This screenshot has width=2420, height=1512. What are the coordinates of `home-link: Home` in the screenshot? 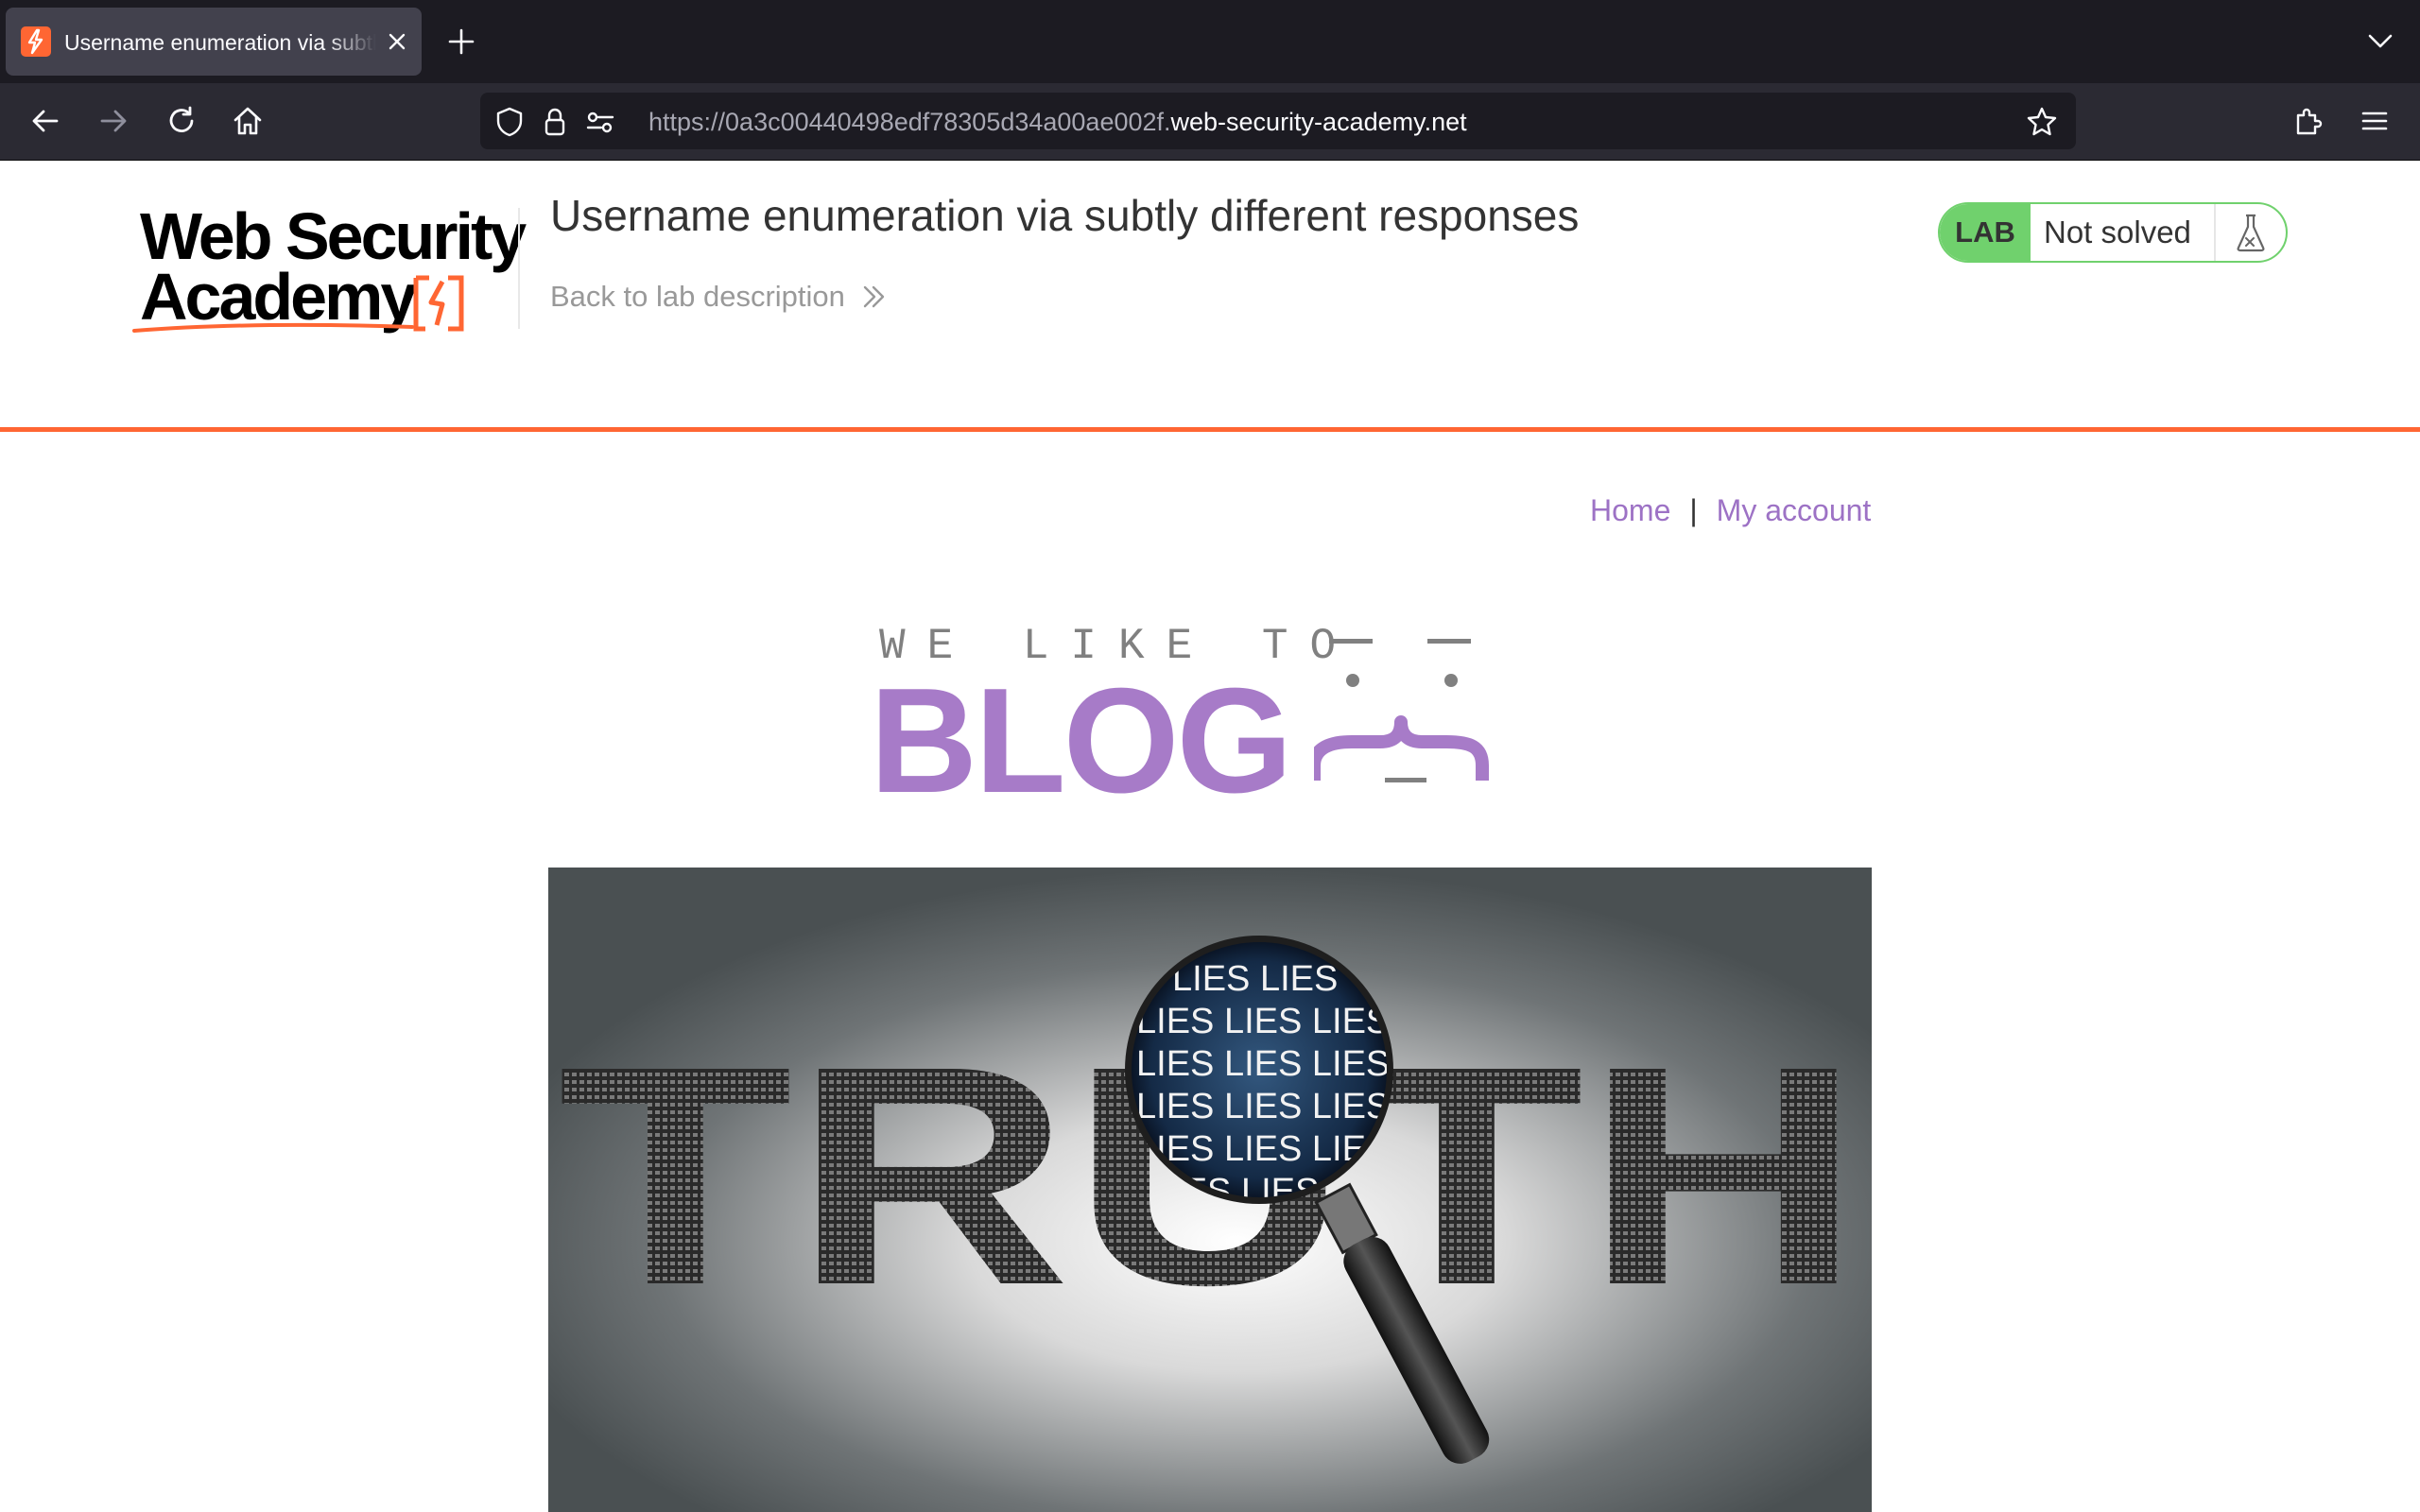 It's located at (1630, 510).